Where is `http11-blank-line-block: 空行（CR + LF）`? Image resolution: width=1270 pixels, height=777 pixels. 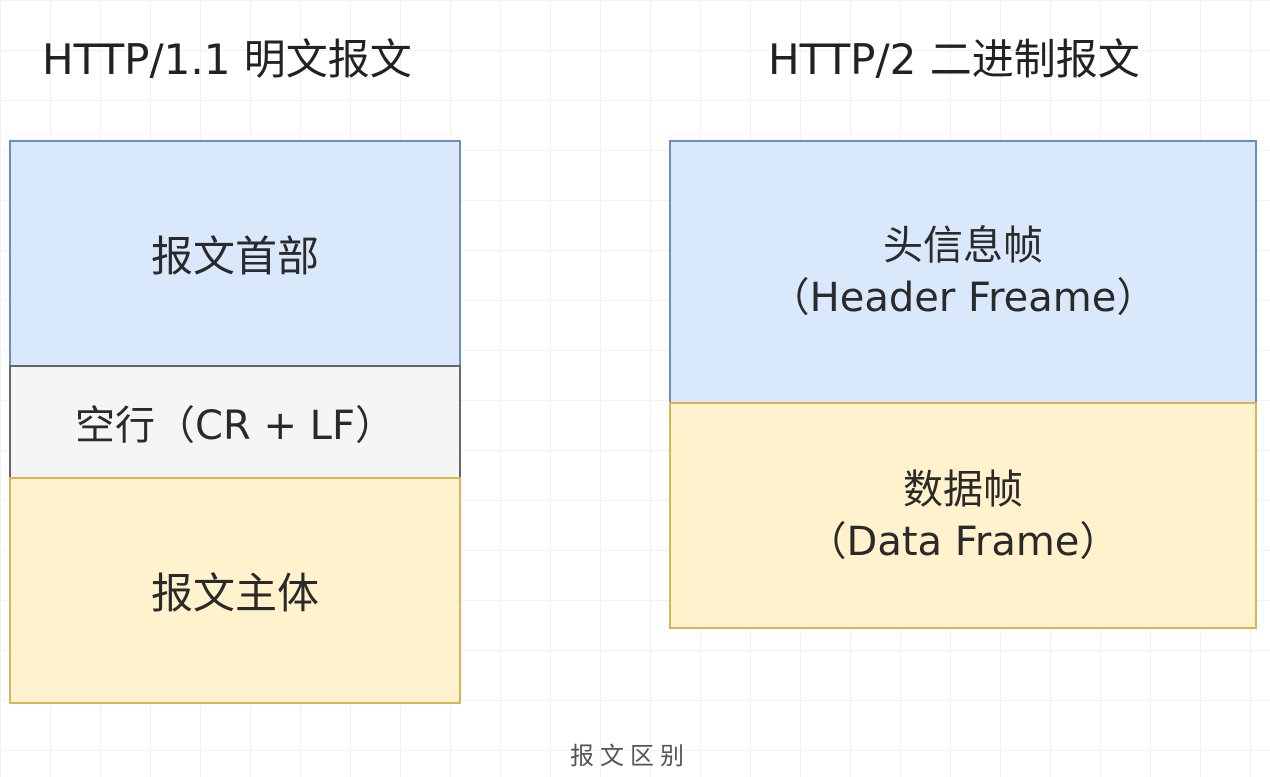
http11-blank-line-block: 空行（CR + LF） is located at coordinates (235, 422).